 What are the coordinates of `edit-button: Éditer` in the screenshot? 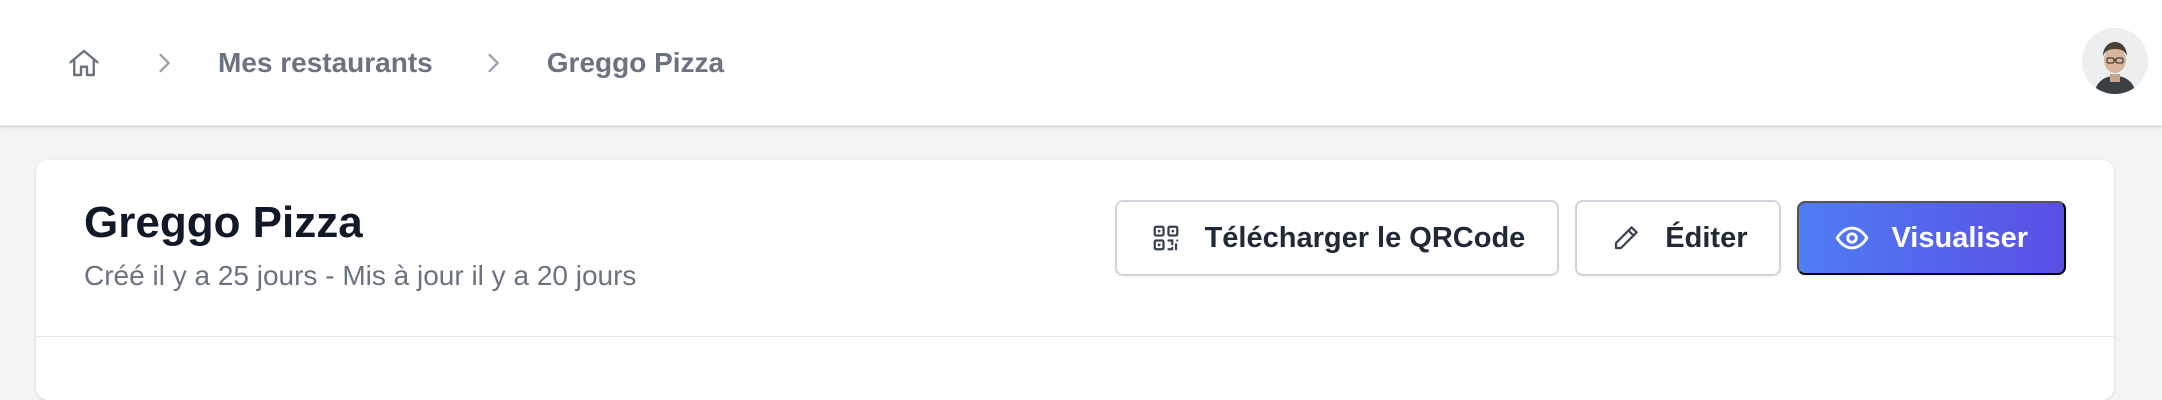 It's located at (1678, 238).